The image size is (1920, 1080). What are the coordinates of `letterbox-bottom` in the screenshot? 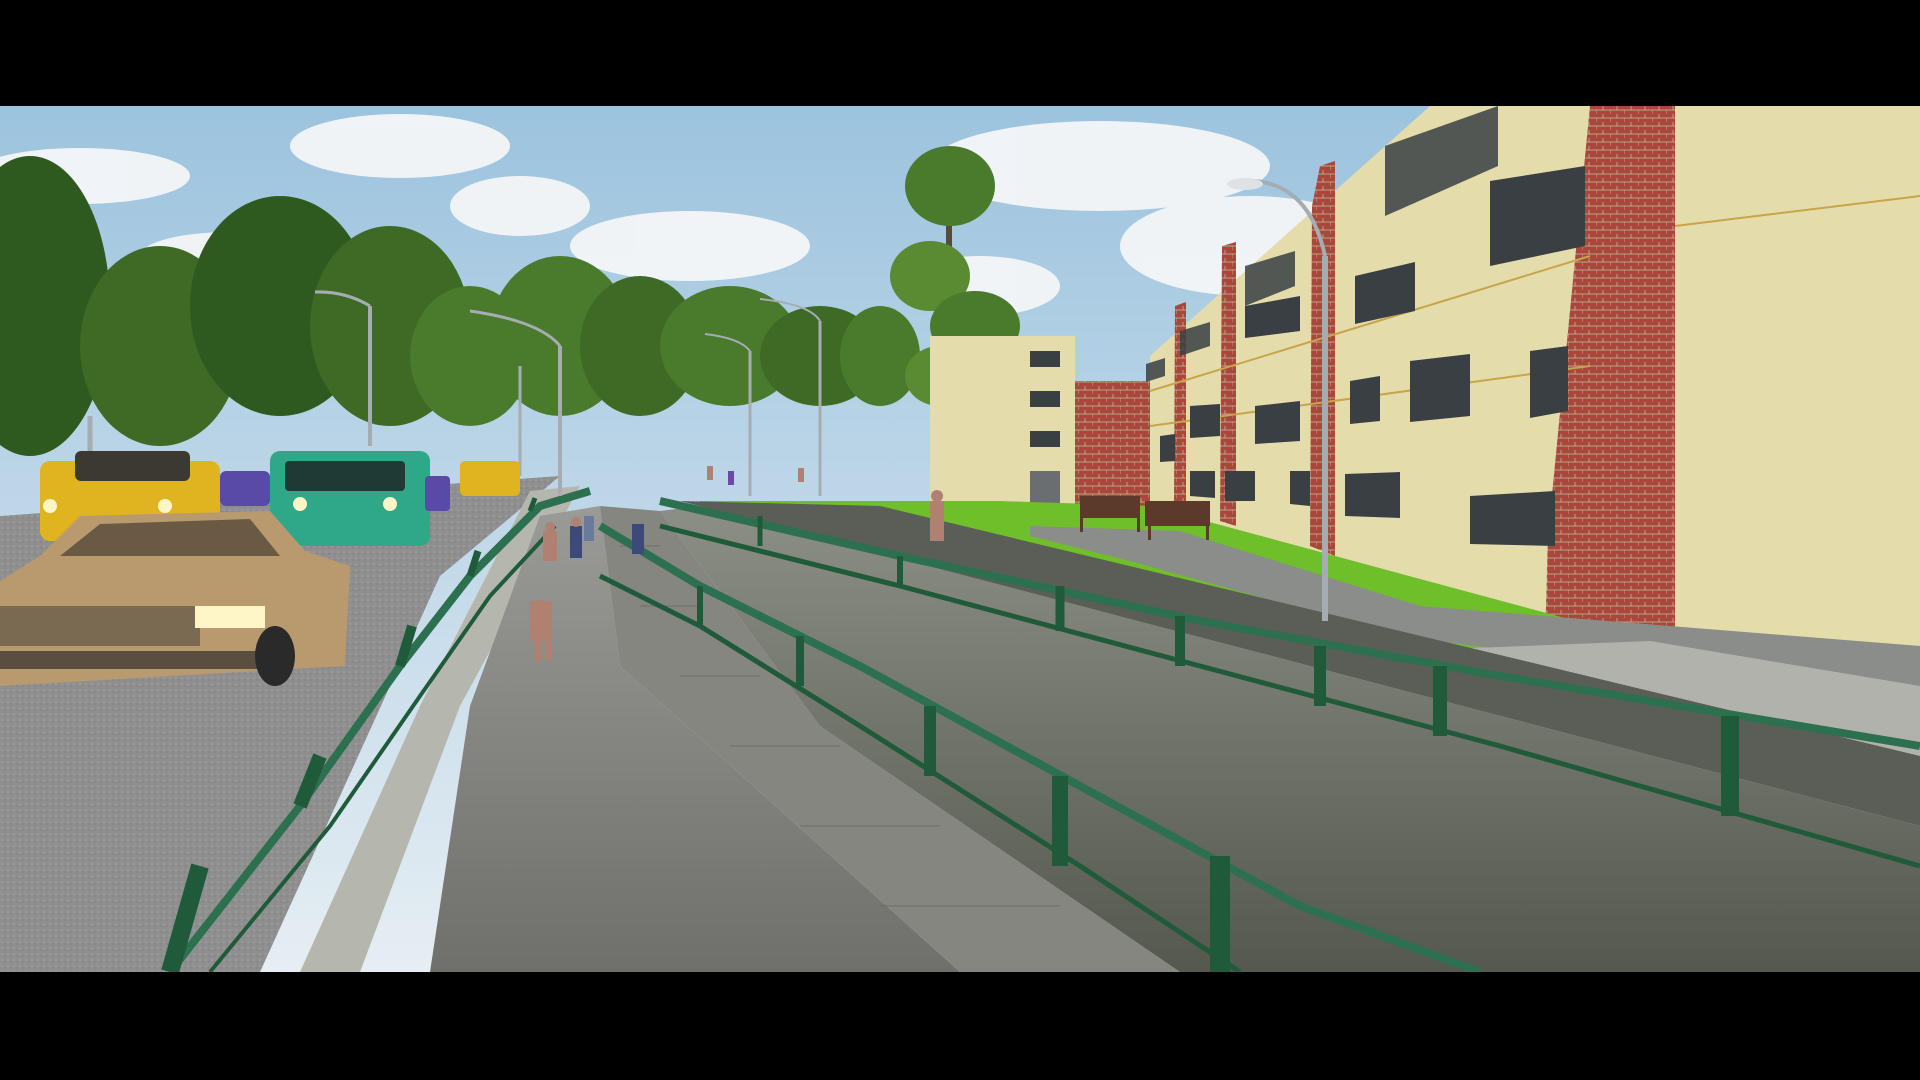 It's located at (960, 1026).